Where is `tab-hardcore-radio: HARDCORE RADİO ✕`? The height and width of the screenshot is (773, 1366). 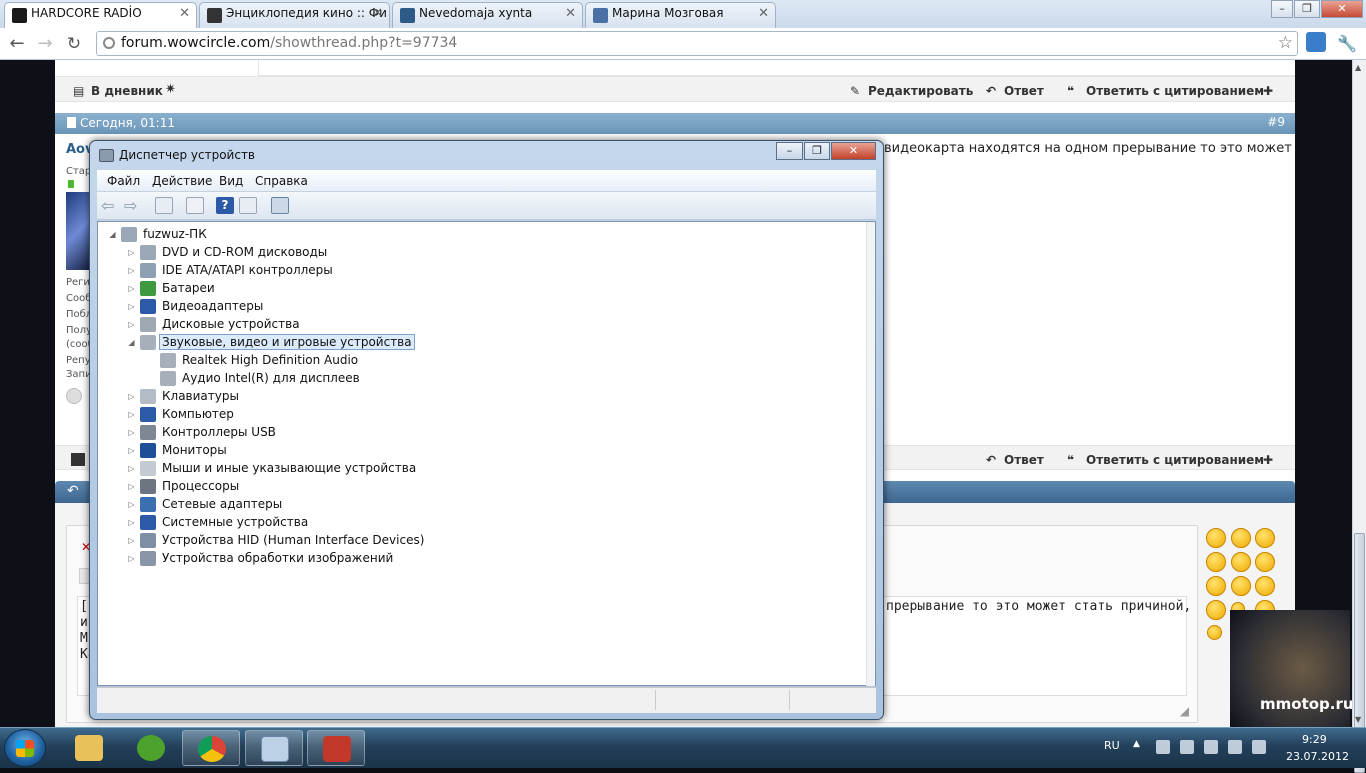
tab-hardcore-radio: HARDCORE RADİO ✕ is located at coordinates (100, 15).